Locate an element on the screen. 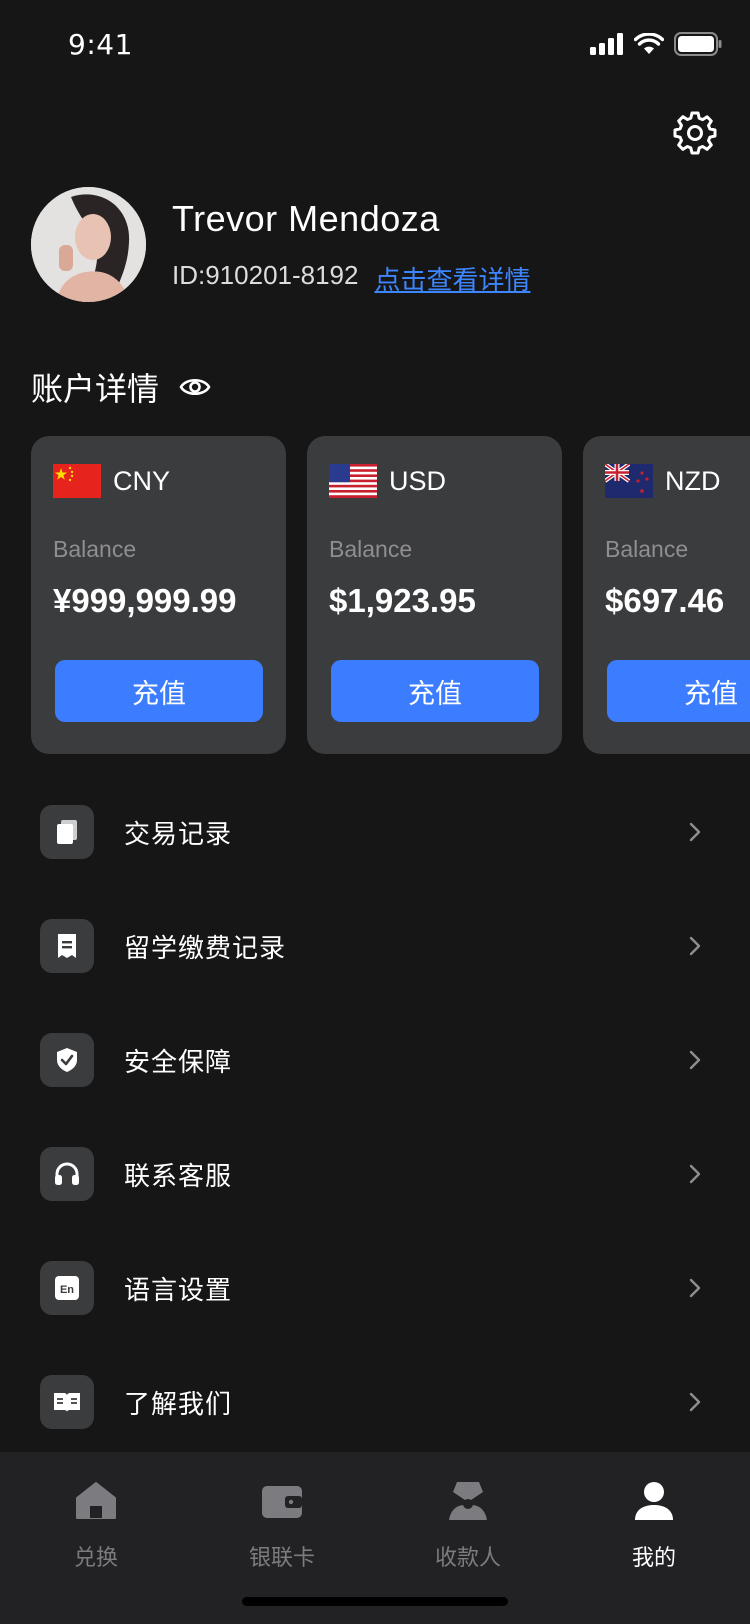 The width and height of the screenshot is (750, 1624). language-icon: En is located at coordinates (67, 1288).